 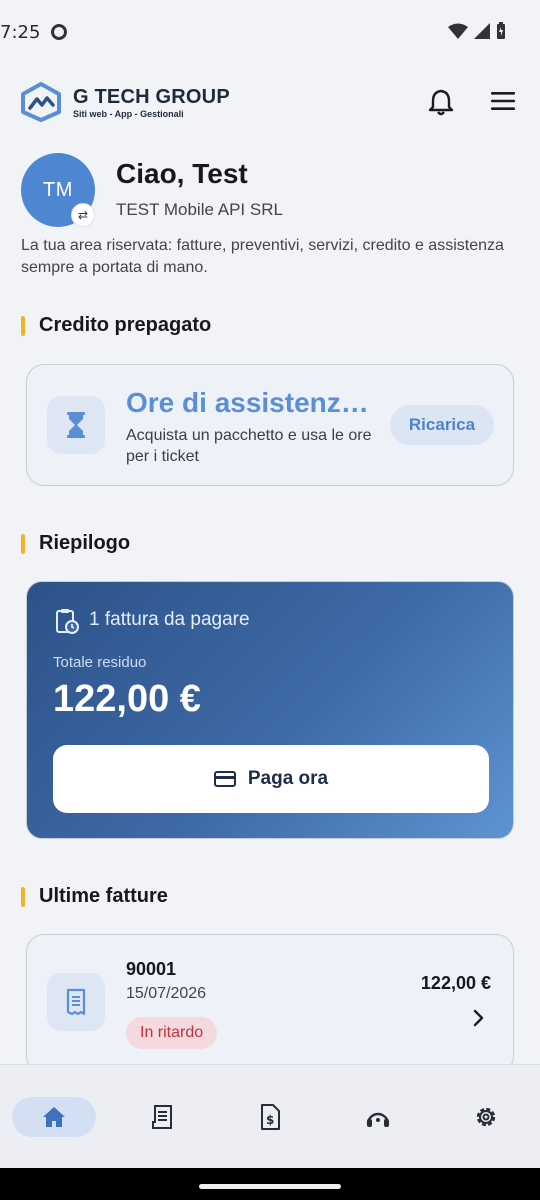 I want to click on total-label: Totale residuo, so click(x=100, y=662).